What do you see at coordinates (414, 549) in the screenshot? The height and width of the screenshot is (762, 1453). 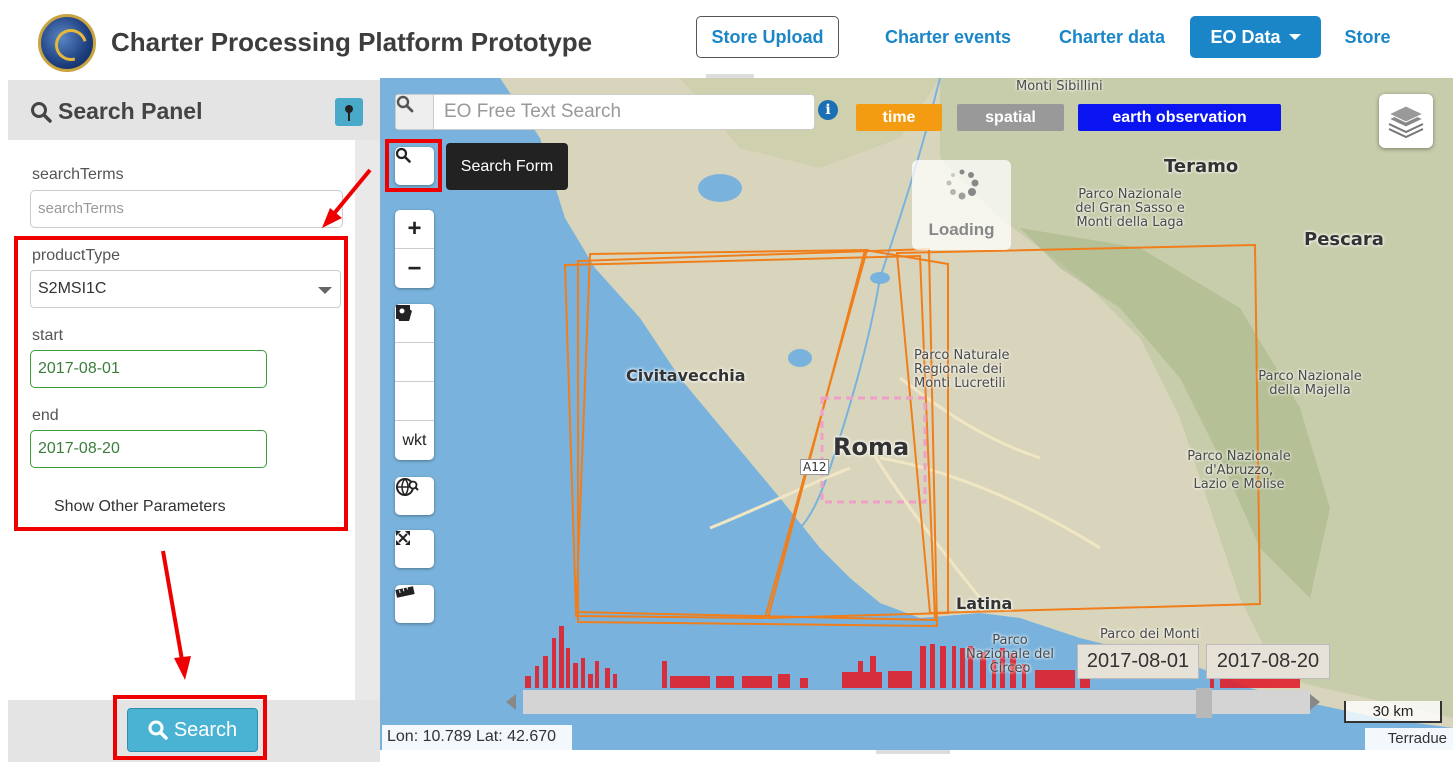 I see `fullscreen-button` at bounding box center [414, 549].